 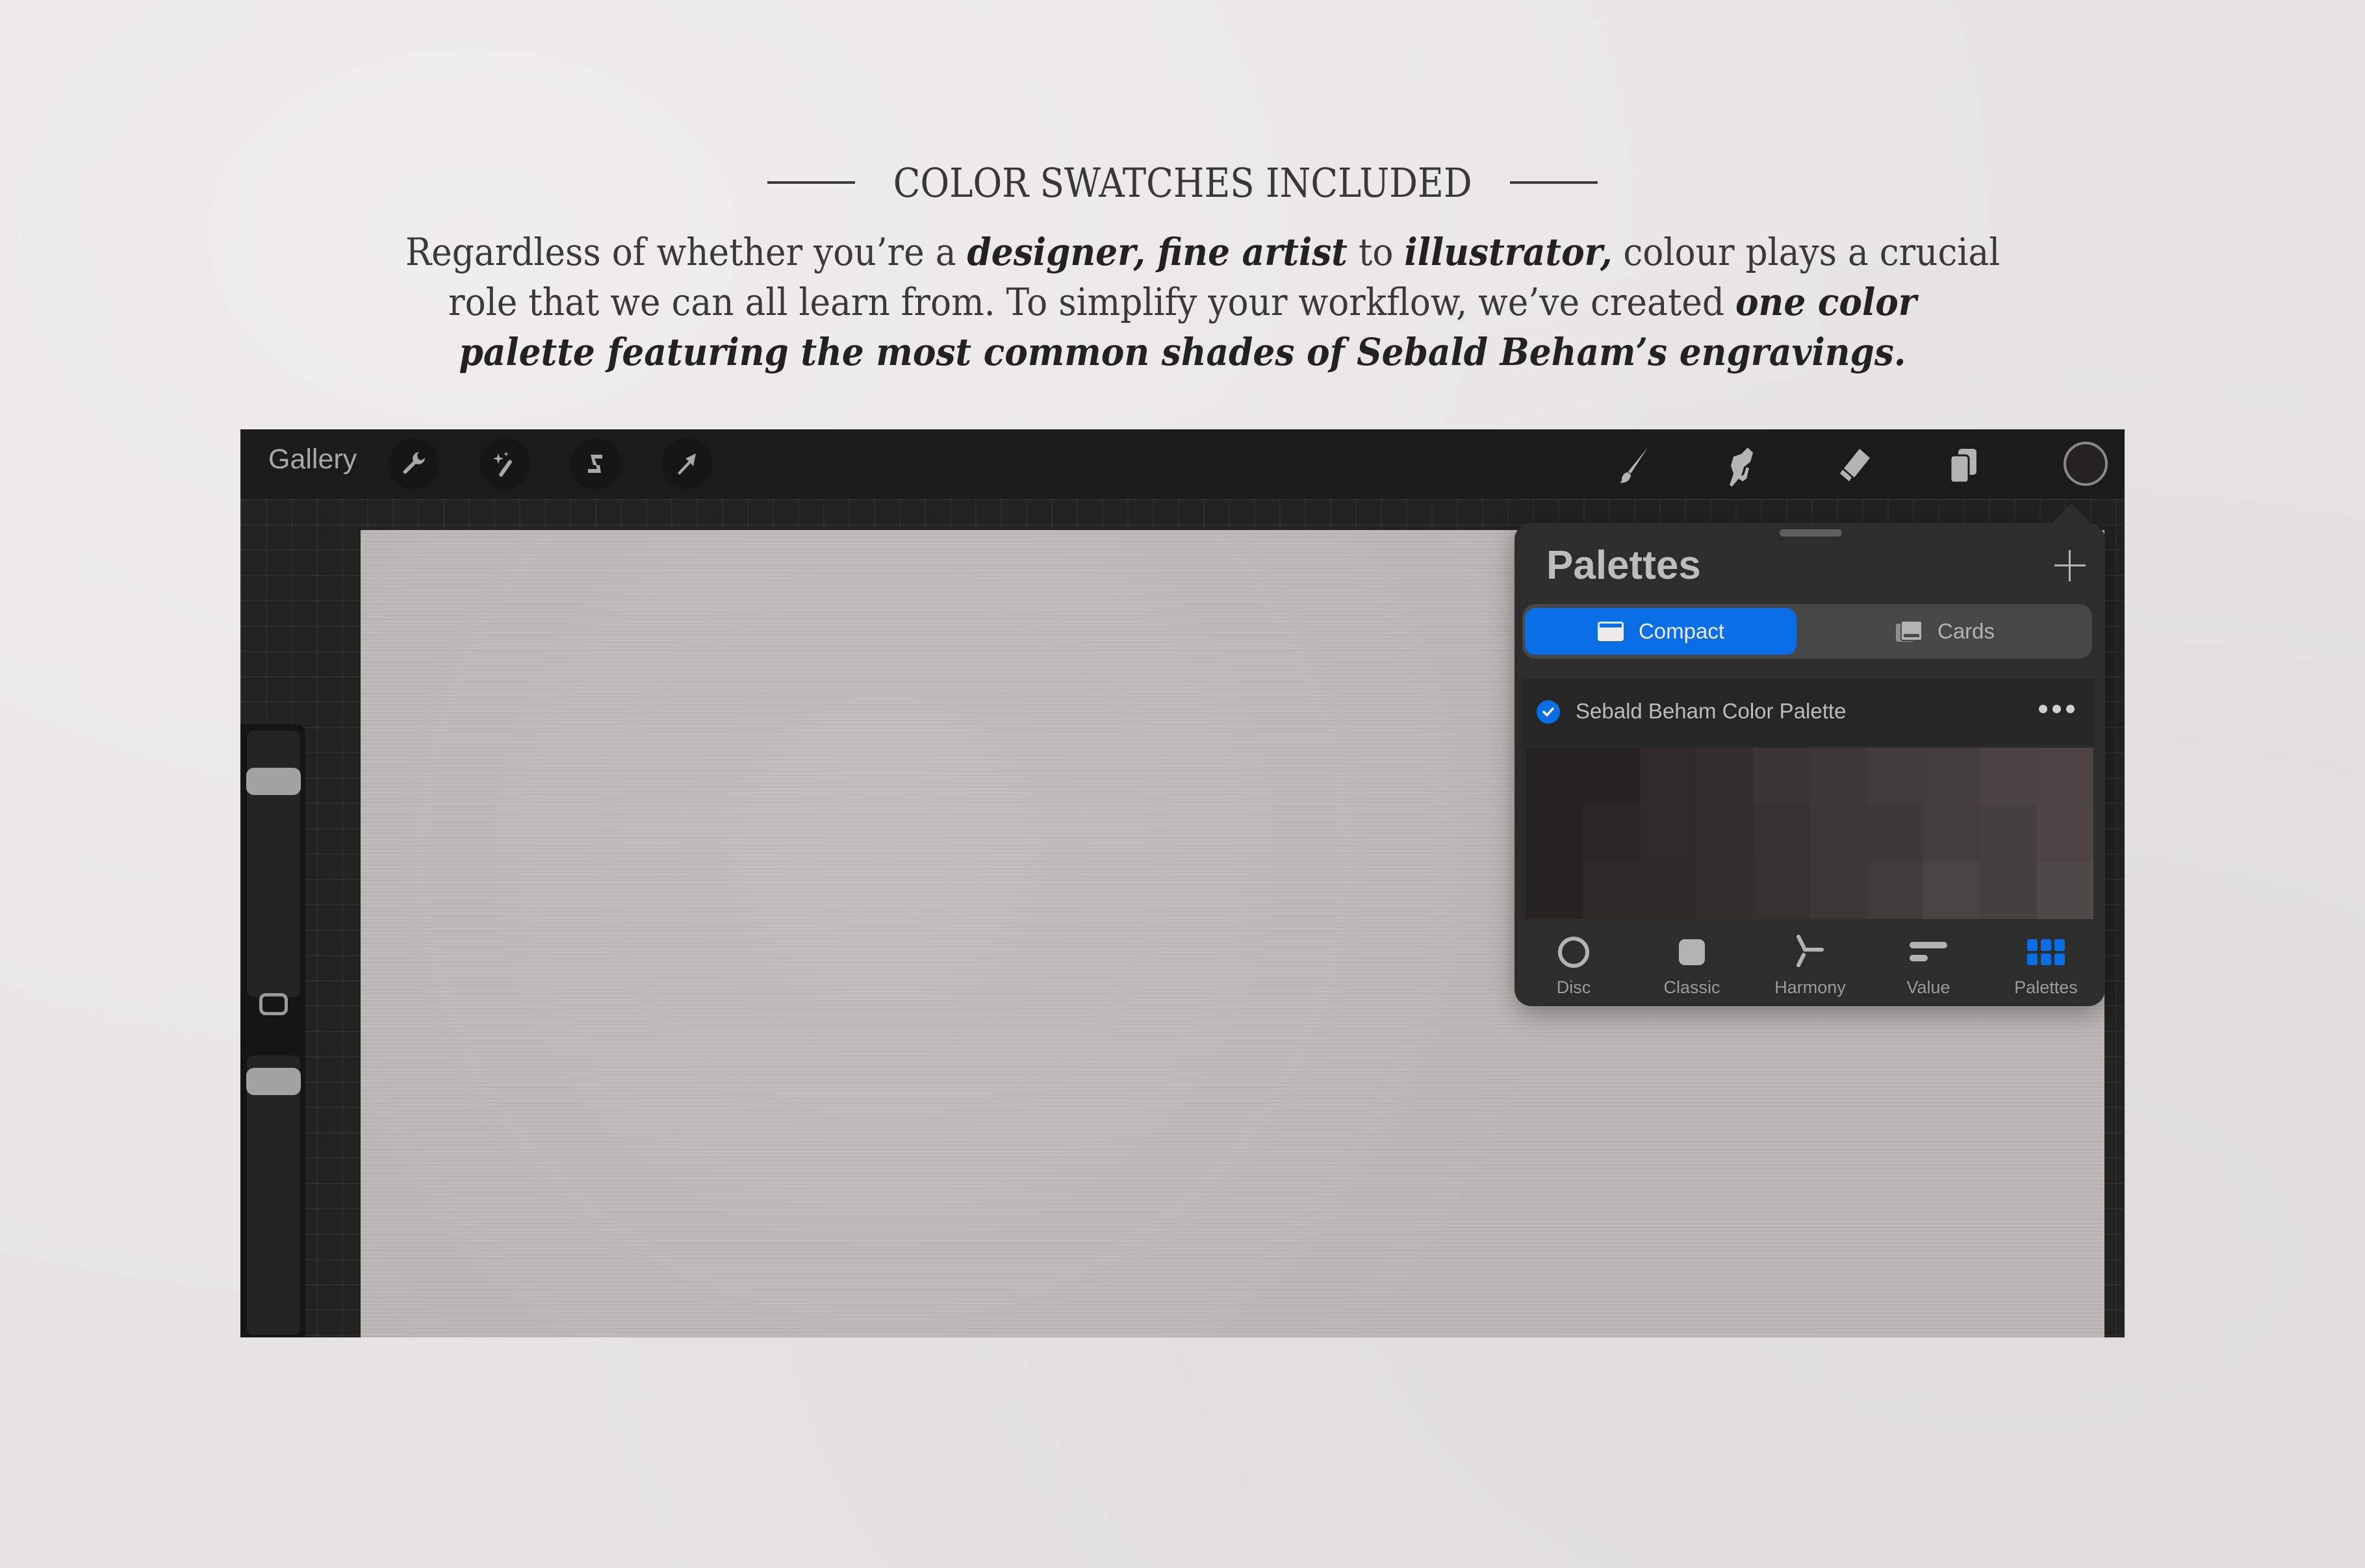 I want to click on swatch-grid, so click(x=1810, y=833).